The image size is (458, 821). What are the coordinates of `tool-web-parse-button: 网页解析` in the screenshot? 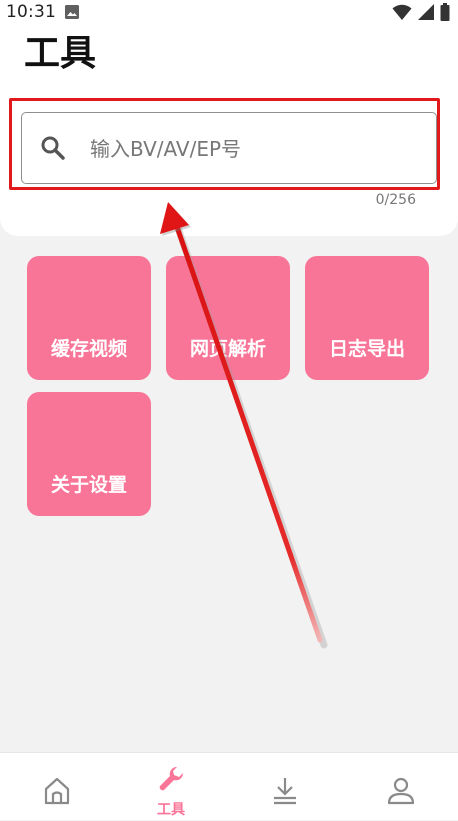 It's located at (228, 318).